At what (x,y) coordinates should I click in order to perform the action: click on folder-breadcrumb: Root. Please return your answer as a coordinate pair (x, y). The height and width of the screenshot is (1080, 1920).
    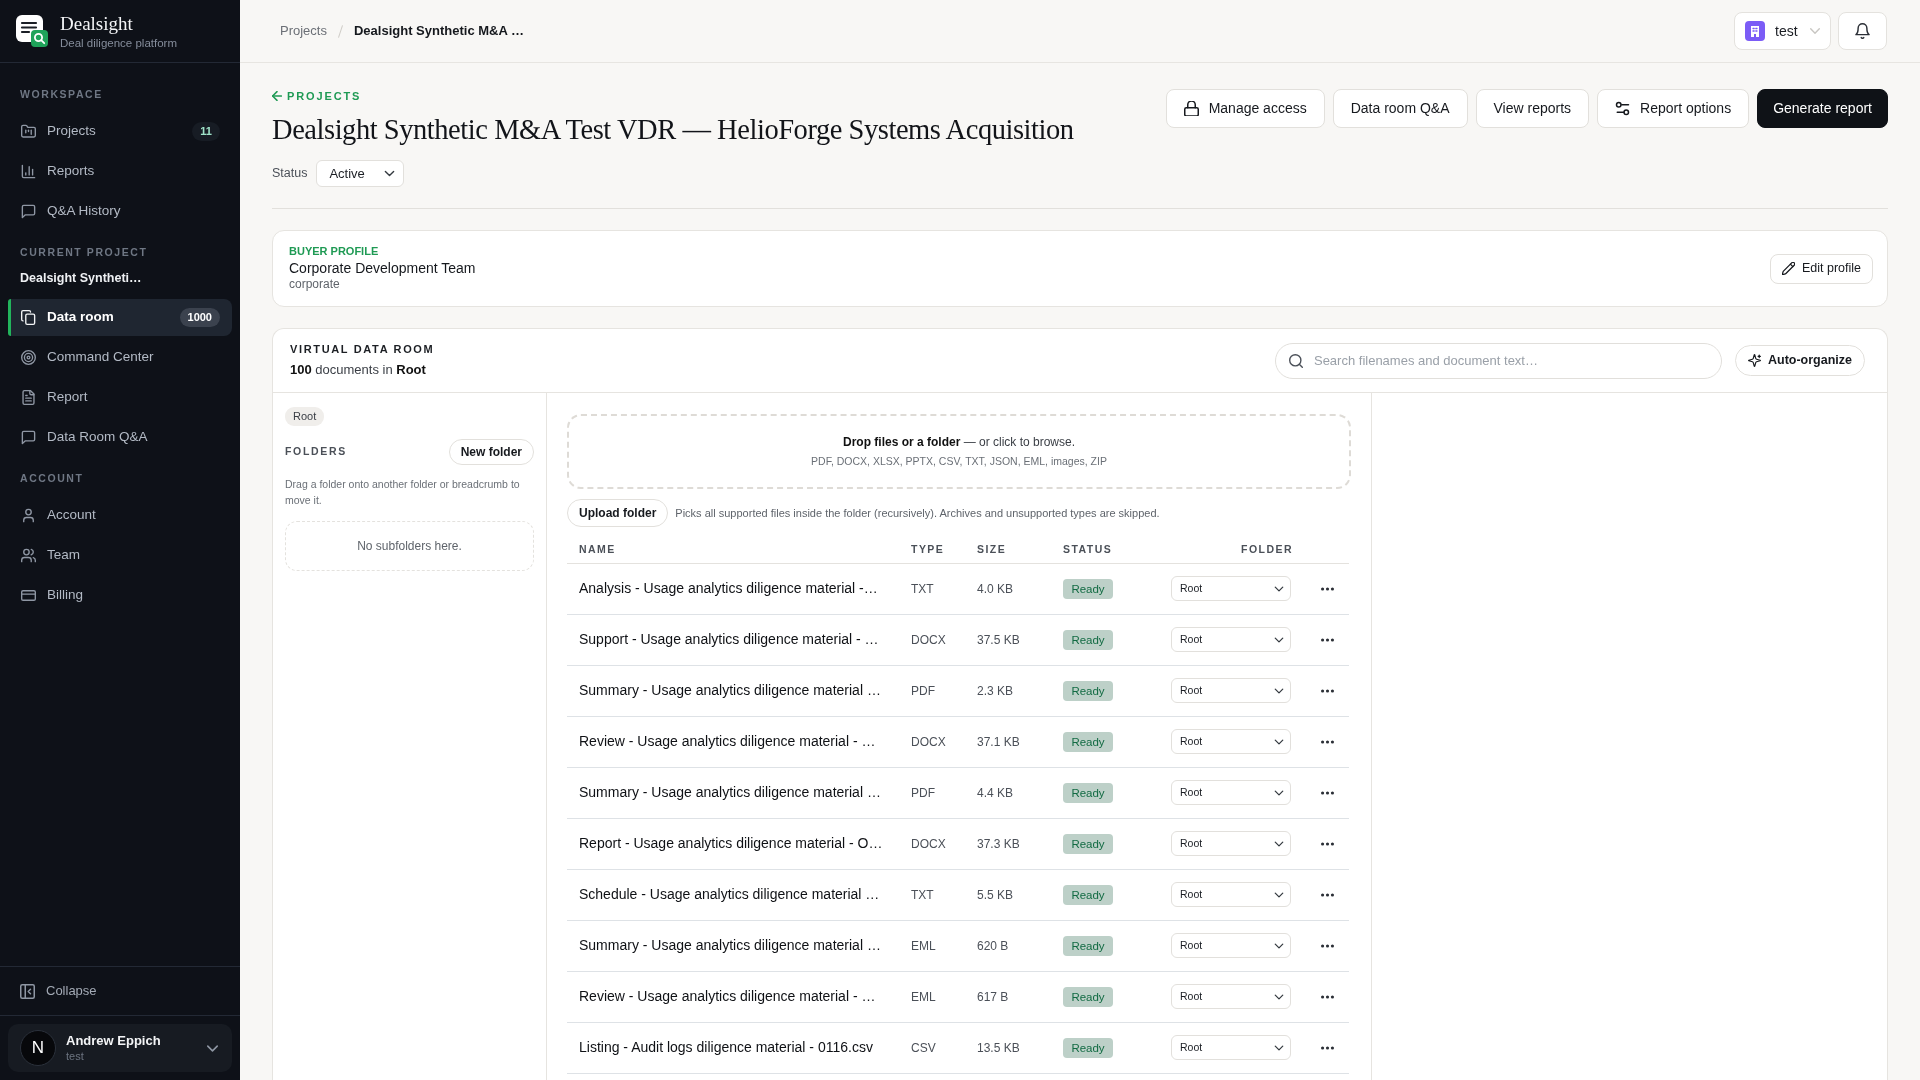
    Looking at the image, I should click on (305, 416).